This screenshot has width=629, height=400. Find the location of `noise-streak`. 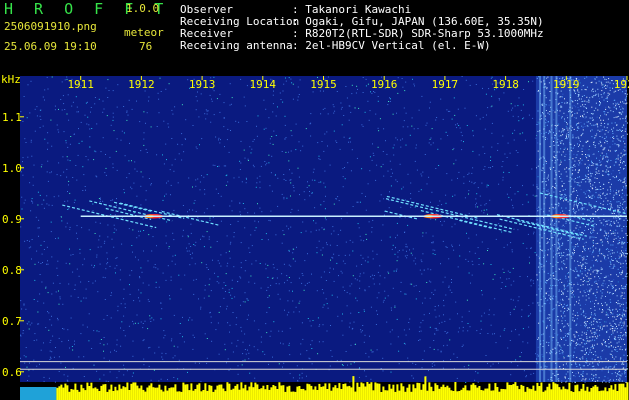

noise-streak is located at coordinates (570, 229).